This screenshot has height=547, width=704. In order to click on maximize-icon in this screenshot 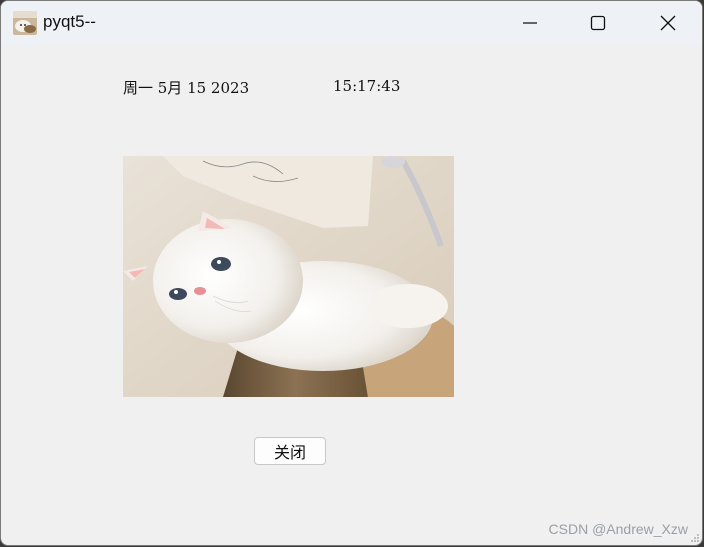, I will do `click(598, 23)`.